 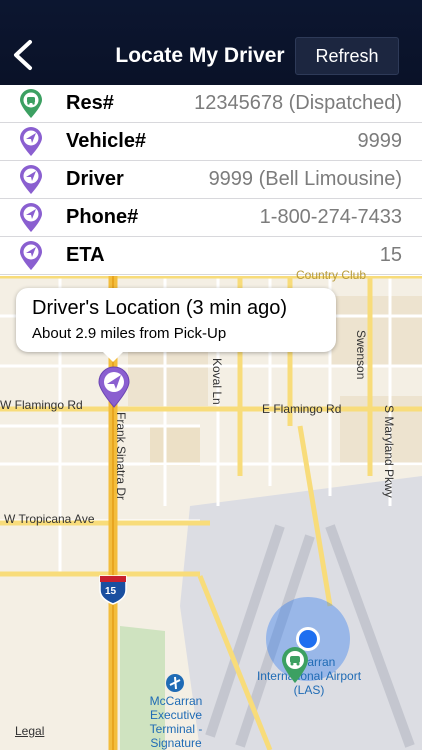 I want to click on res-label: Res#, so click(x=90, y=103).